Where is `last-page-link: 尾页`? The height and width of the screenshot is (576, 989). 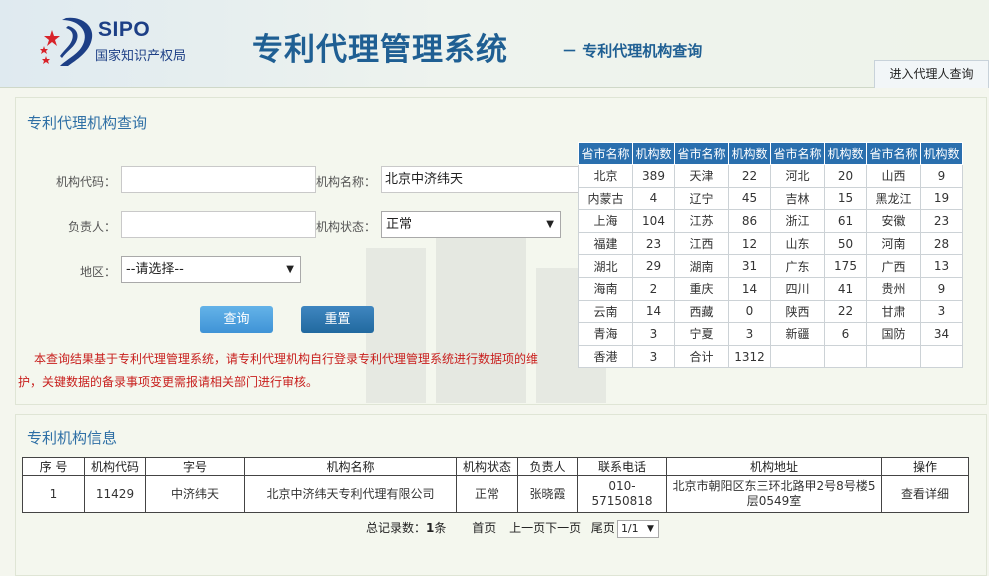
last-page-link: 尾页 is located at coordinates (603, 527).